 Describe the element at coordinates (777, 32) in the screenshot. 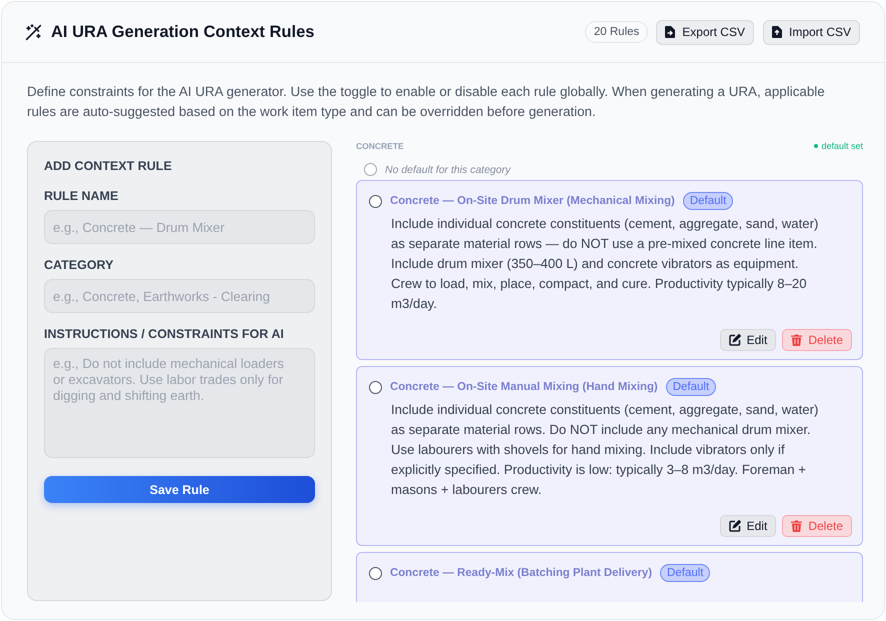

I see `file-upload-icon` at that location.